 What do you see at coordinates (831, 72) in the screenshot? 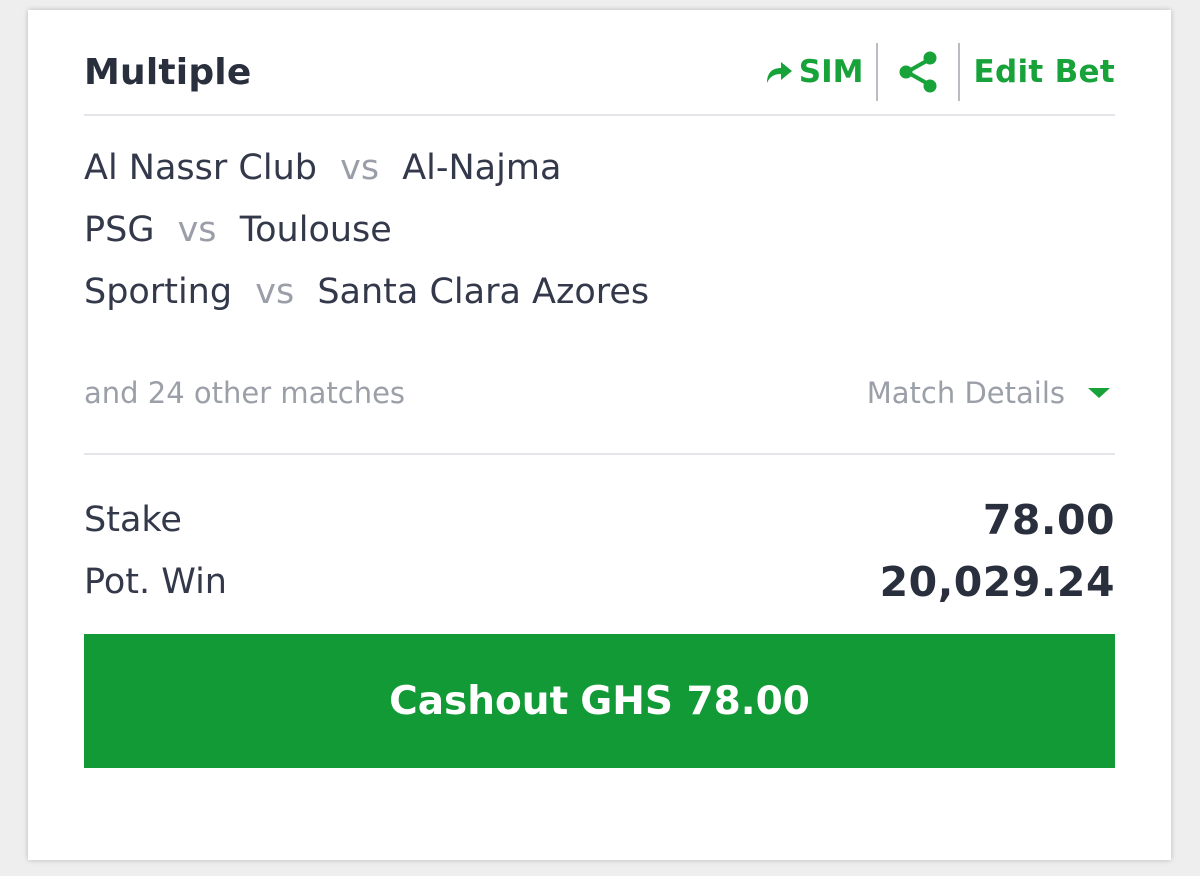
I see `sim-label: SIM` at bounding box center [831, 72].